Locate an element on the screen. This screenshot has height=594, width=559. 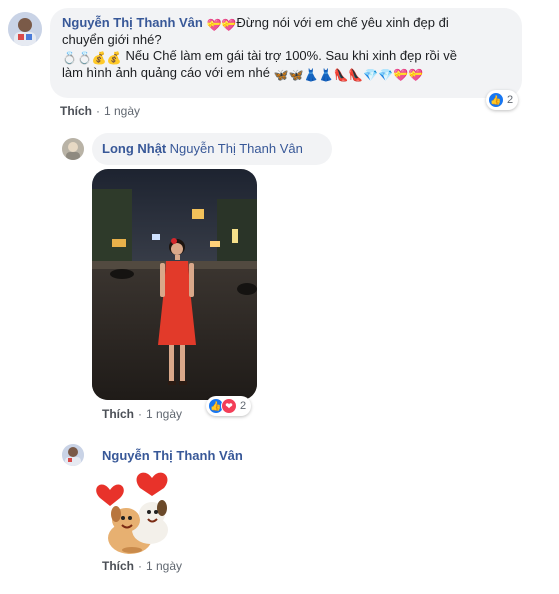
reaction-summary: 👍 2 is located at coordinates (502, 100).